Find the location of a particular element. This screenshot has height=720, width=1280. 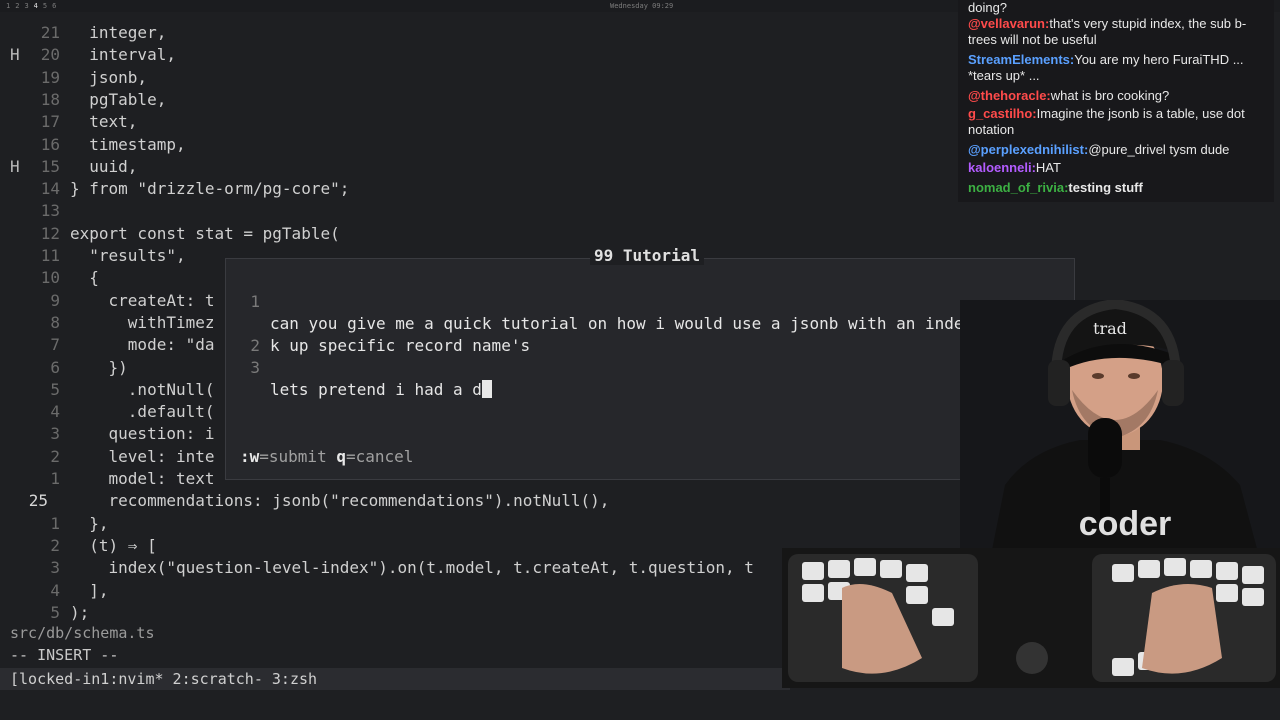

code-text: mode: "da is located at coordinates (142, 345).